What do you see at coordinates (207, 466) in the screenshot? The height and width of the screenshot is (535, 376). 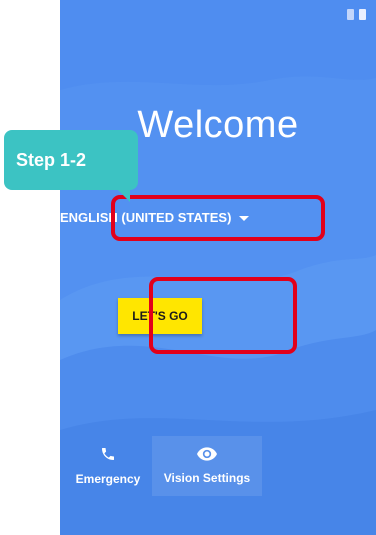 I see `vision-settings-button: Vision Settings` at bounding box center [207, 466].